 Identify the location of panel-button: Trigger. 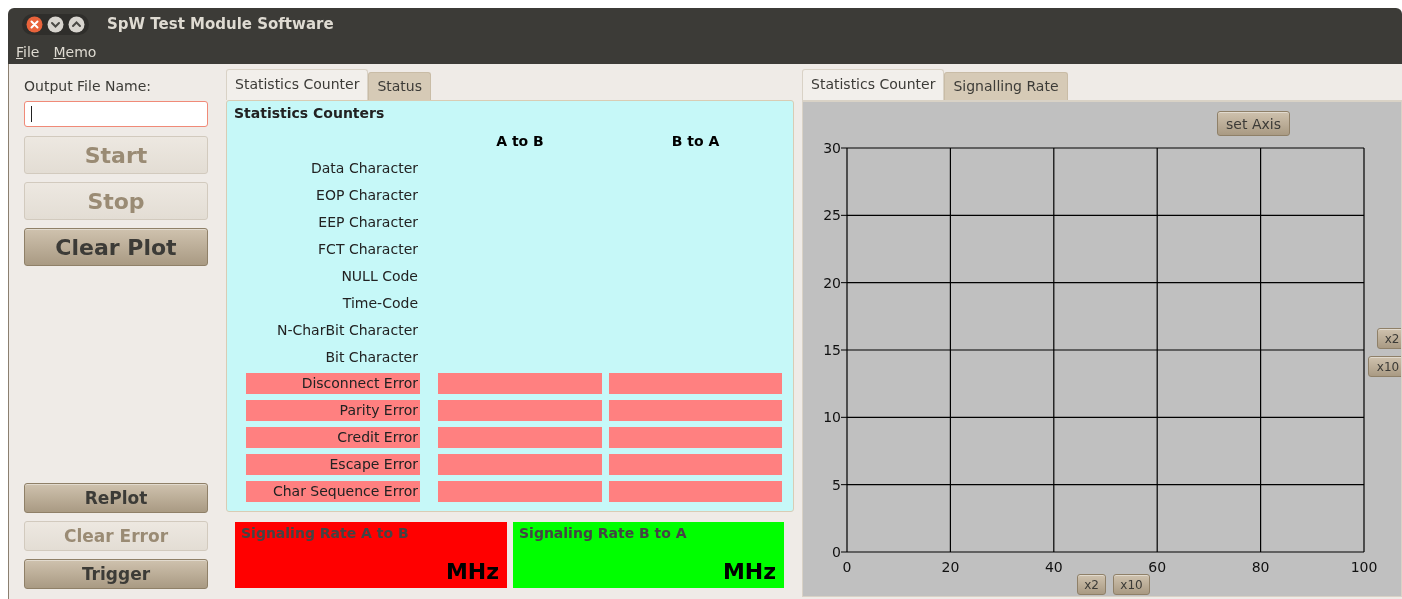
(116, 574).